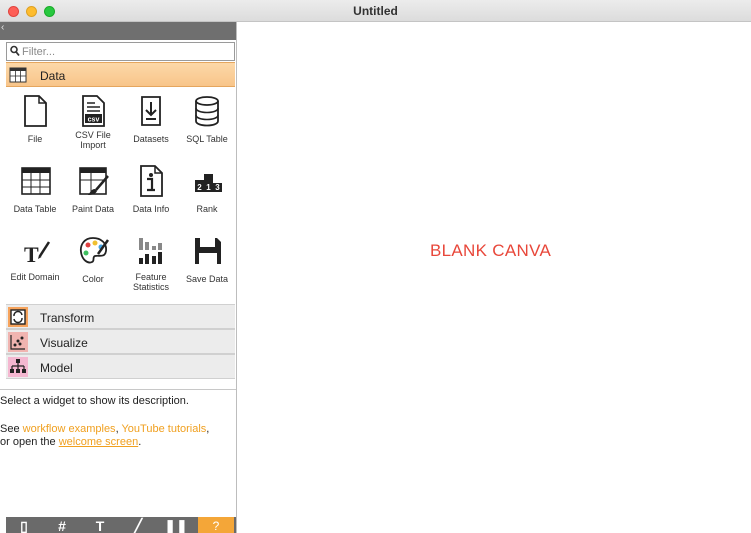  What do you see at coordinates (53, 76) in the screenshot?
I see `category-data-label: Data` at bounding box center [53, 76].